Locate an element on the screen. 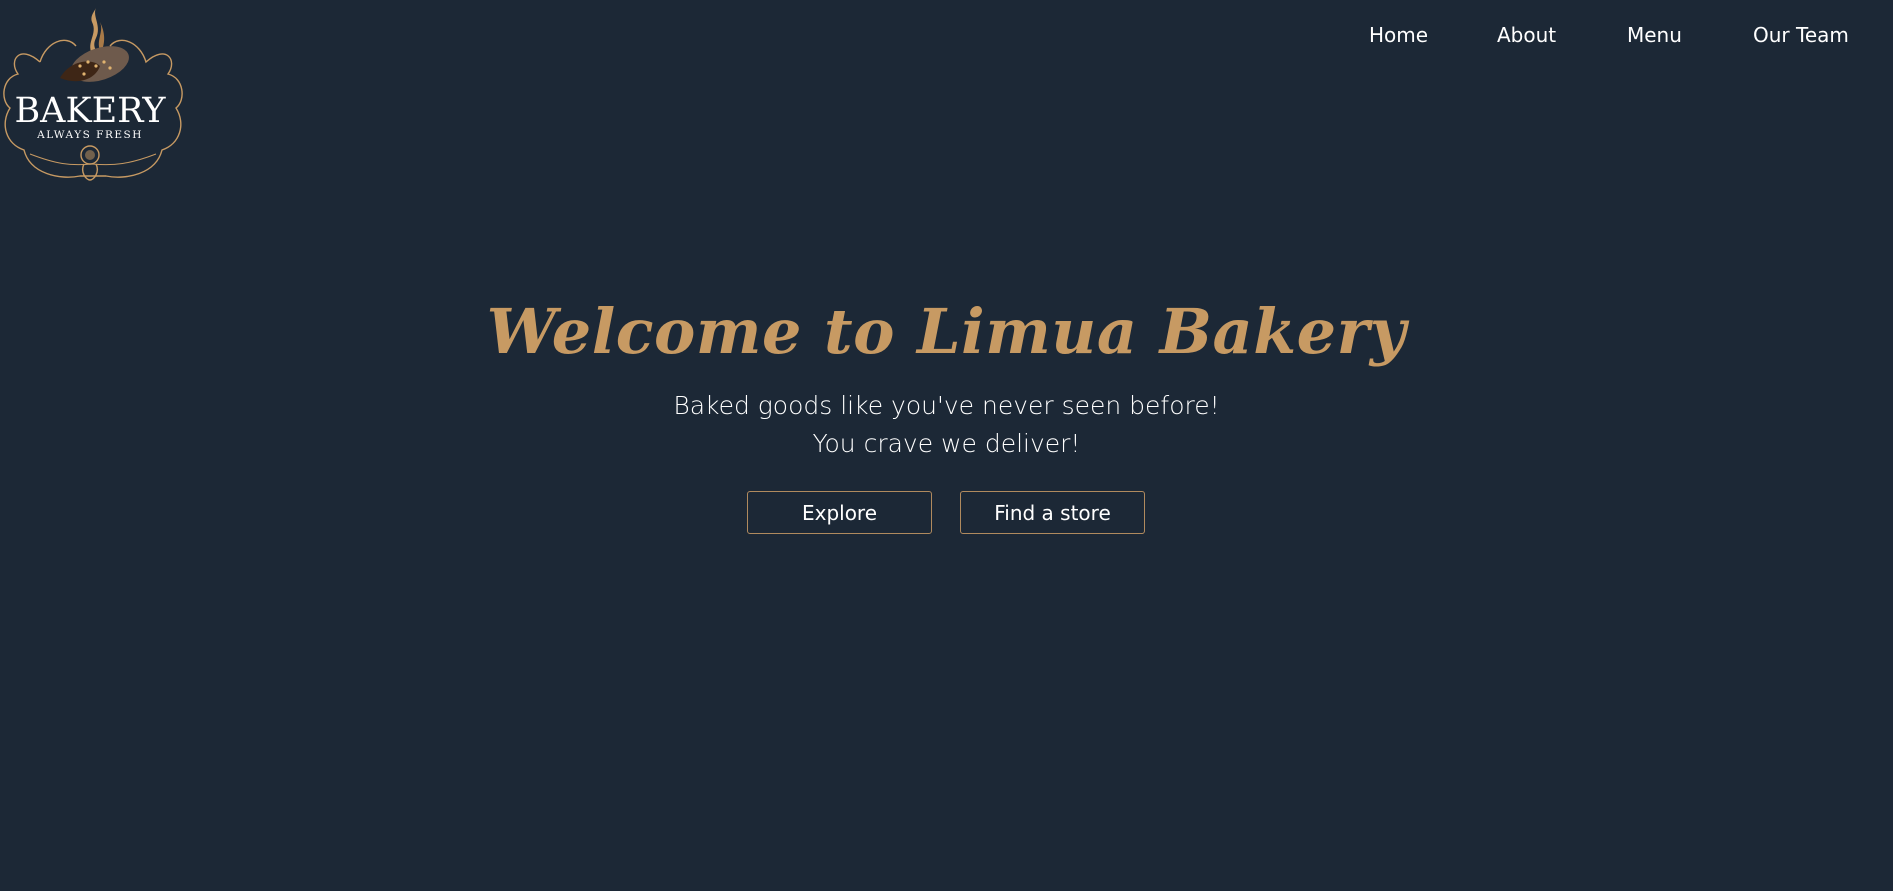  nav-our-team: Our Team is located at coordinates (1801, 35).